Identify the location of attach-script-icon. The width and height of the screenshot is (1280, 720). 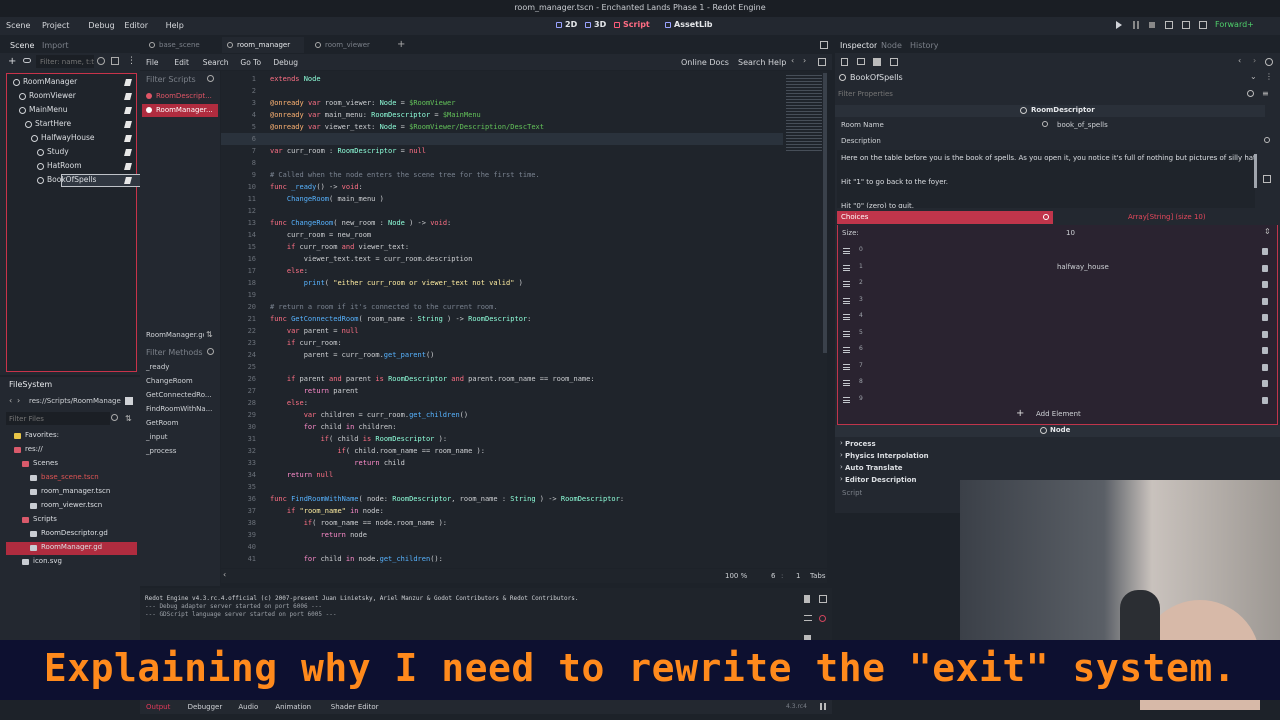
(115, 61).